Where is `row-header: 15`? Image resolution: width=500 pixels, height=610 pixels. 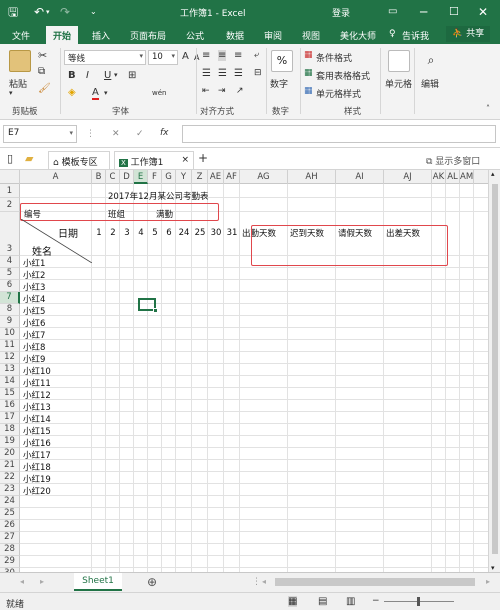
row-header: 15 is located at coordinates (10, 394).